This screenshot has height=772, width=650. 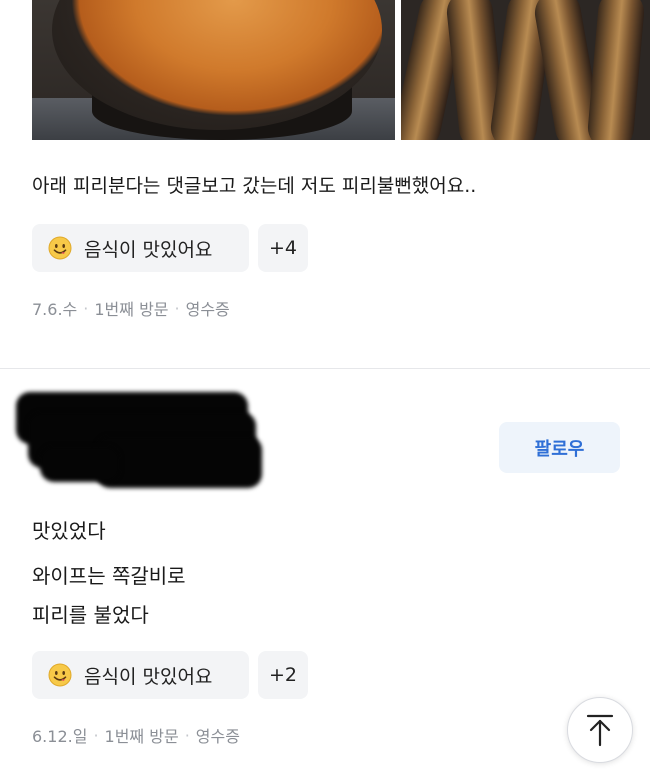 I want to click on visit-date: 6.12.일, so click(x=60, y=736).